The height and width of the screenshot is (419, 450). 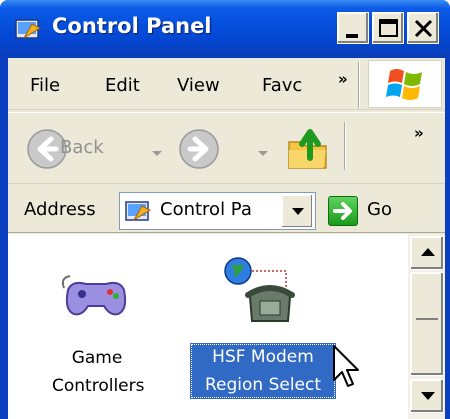 What do you see at coordinates (346, 366) in the screenshot?
I see `mouse-pointer-icon` at bounding box center [346, 366].